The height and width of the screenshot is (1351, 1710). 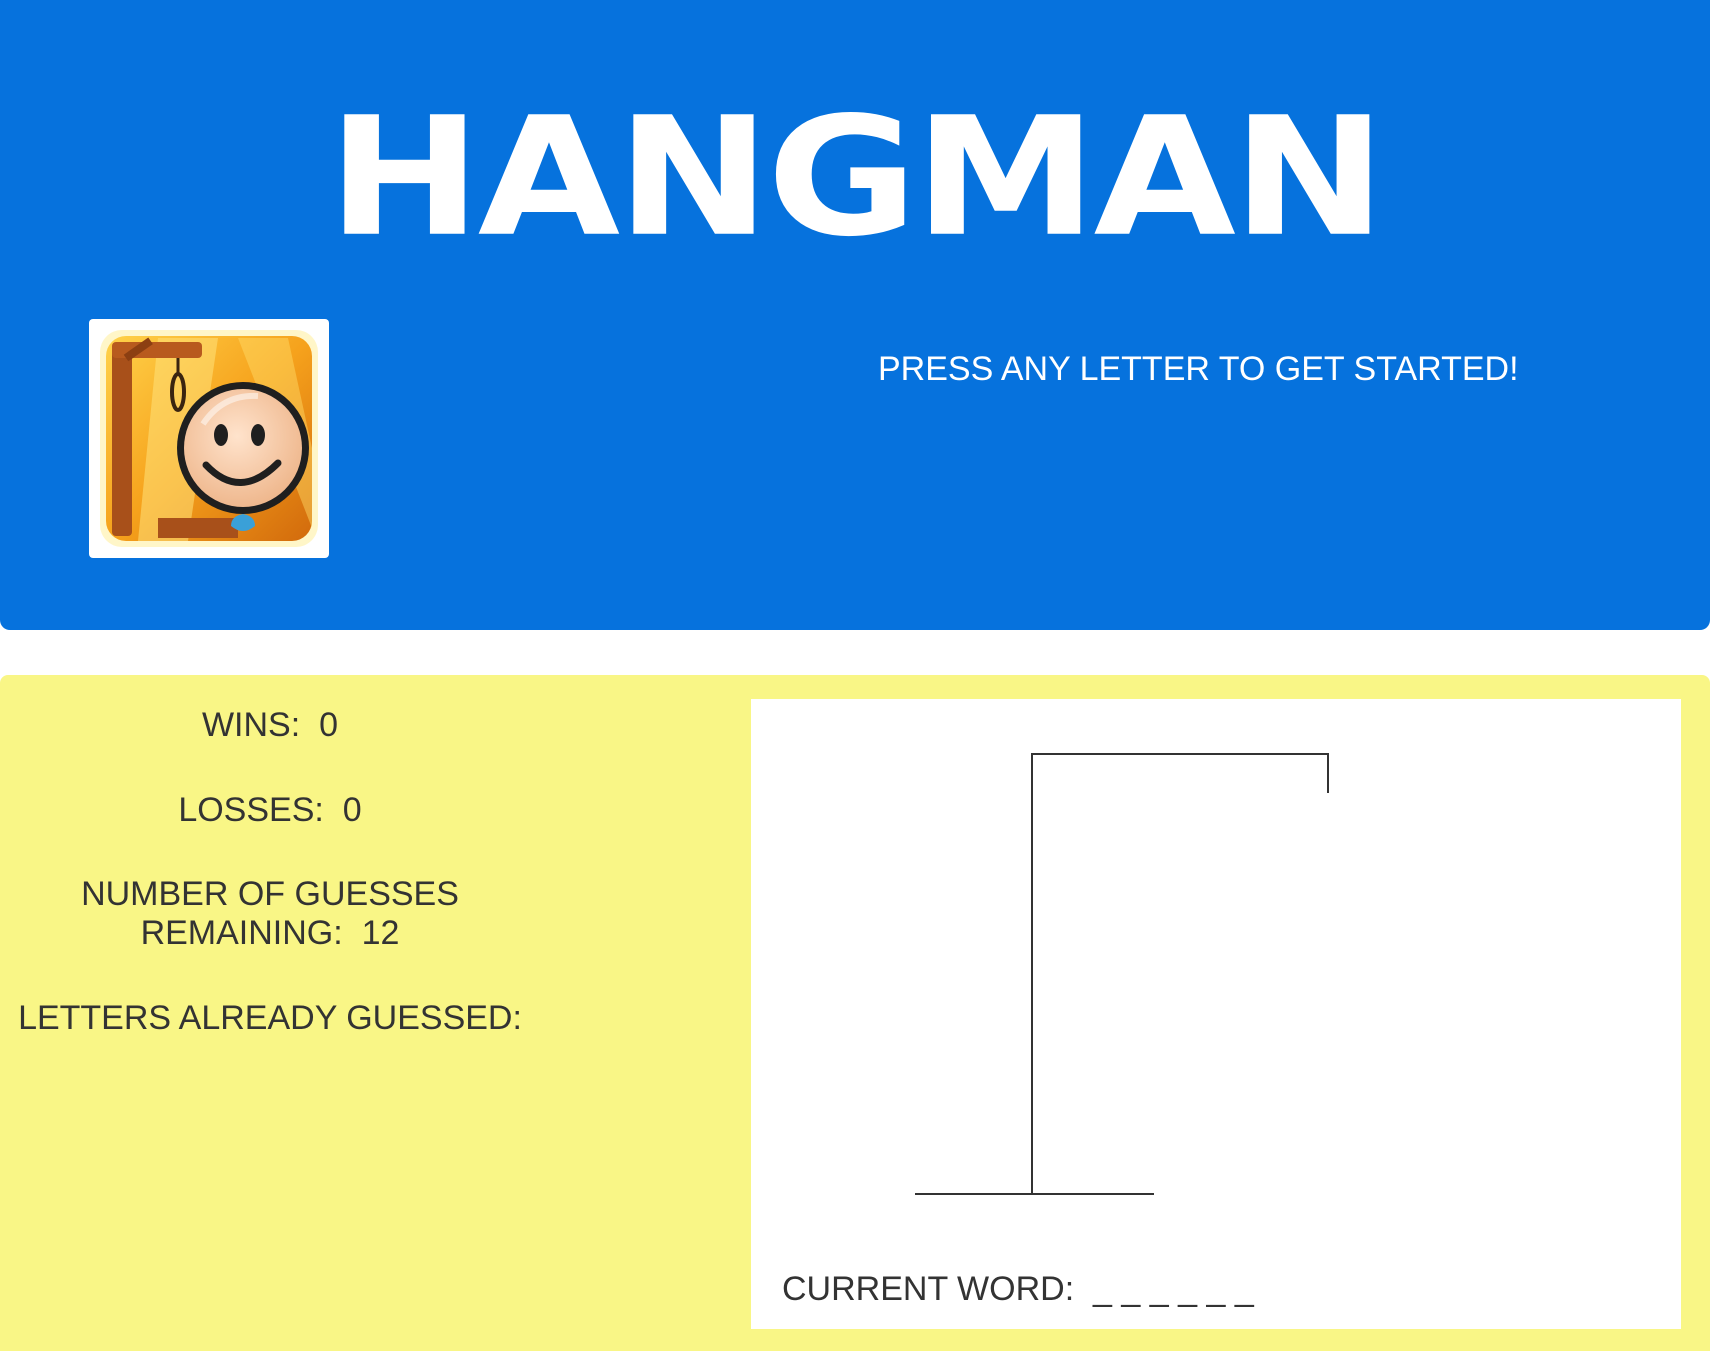 What do you see at coordinates (380, 933) in the screenshot?
I see `guesses-value: 12` at bounding box center [380, 933].